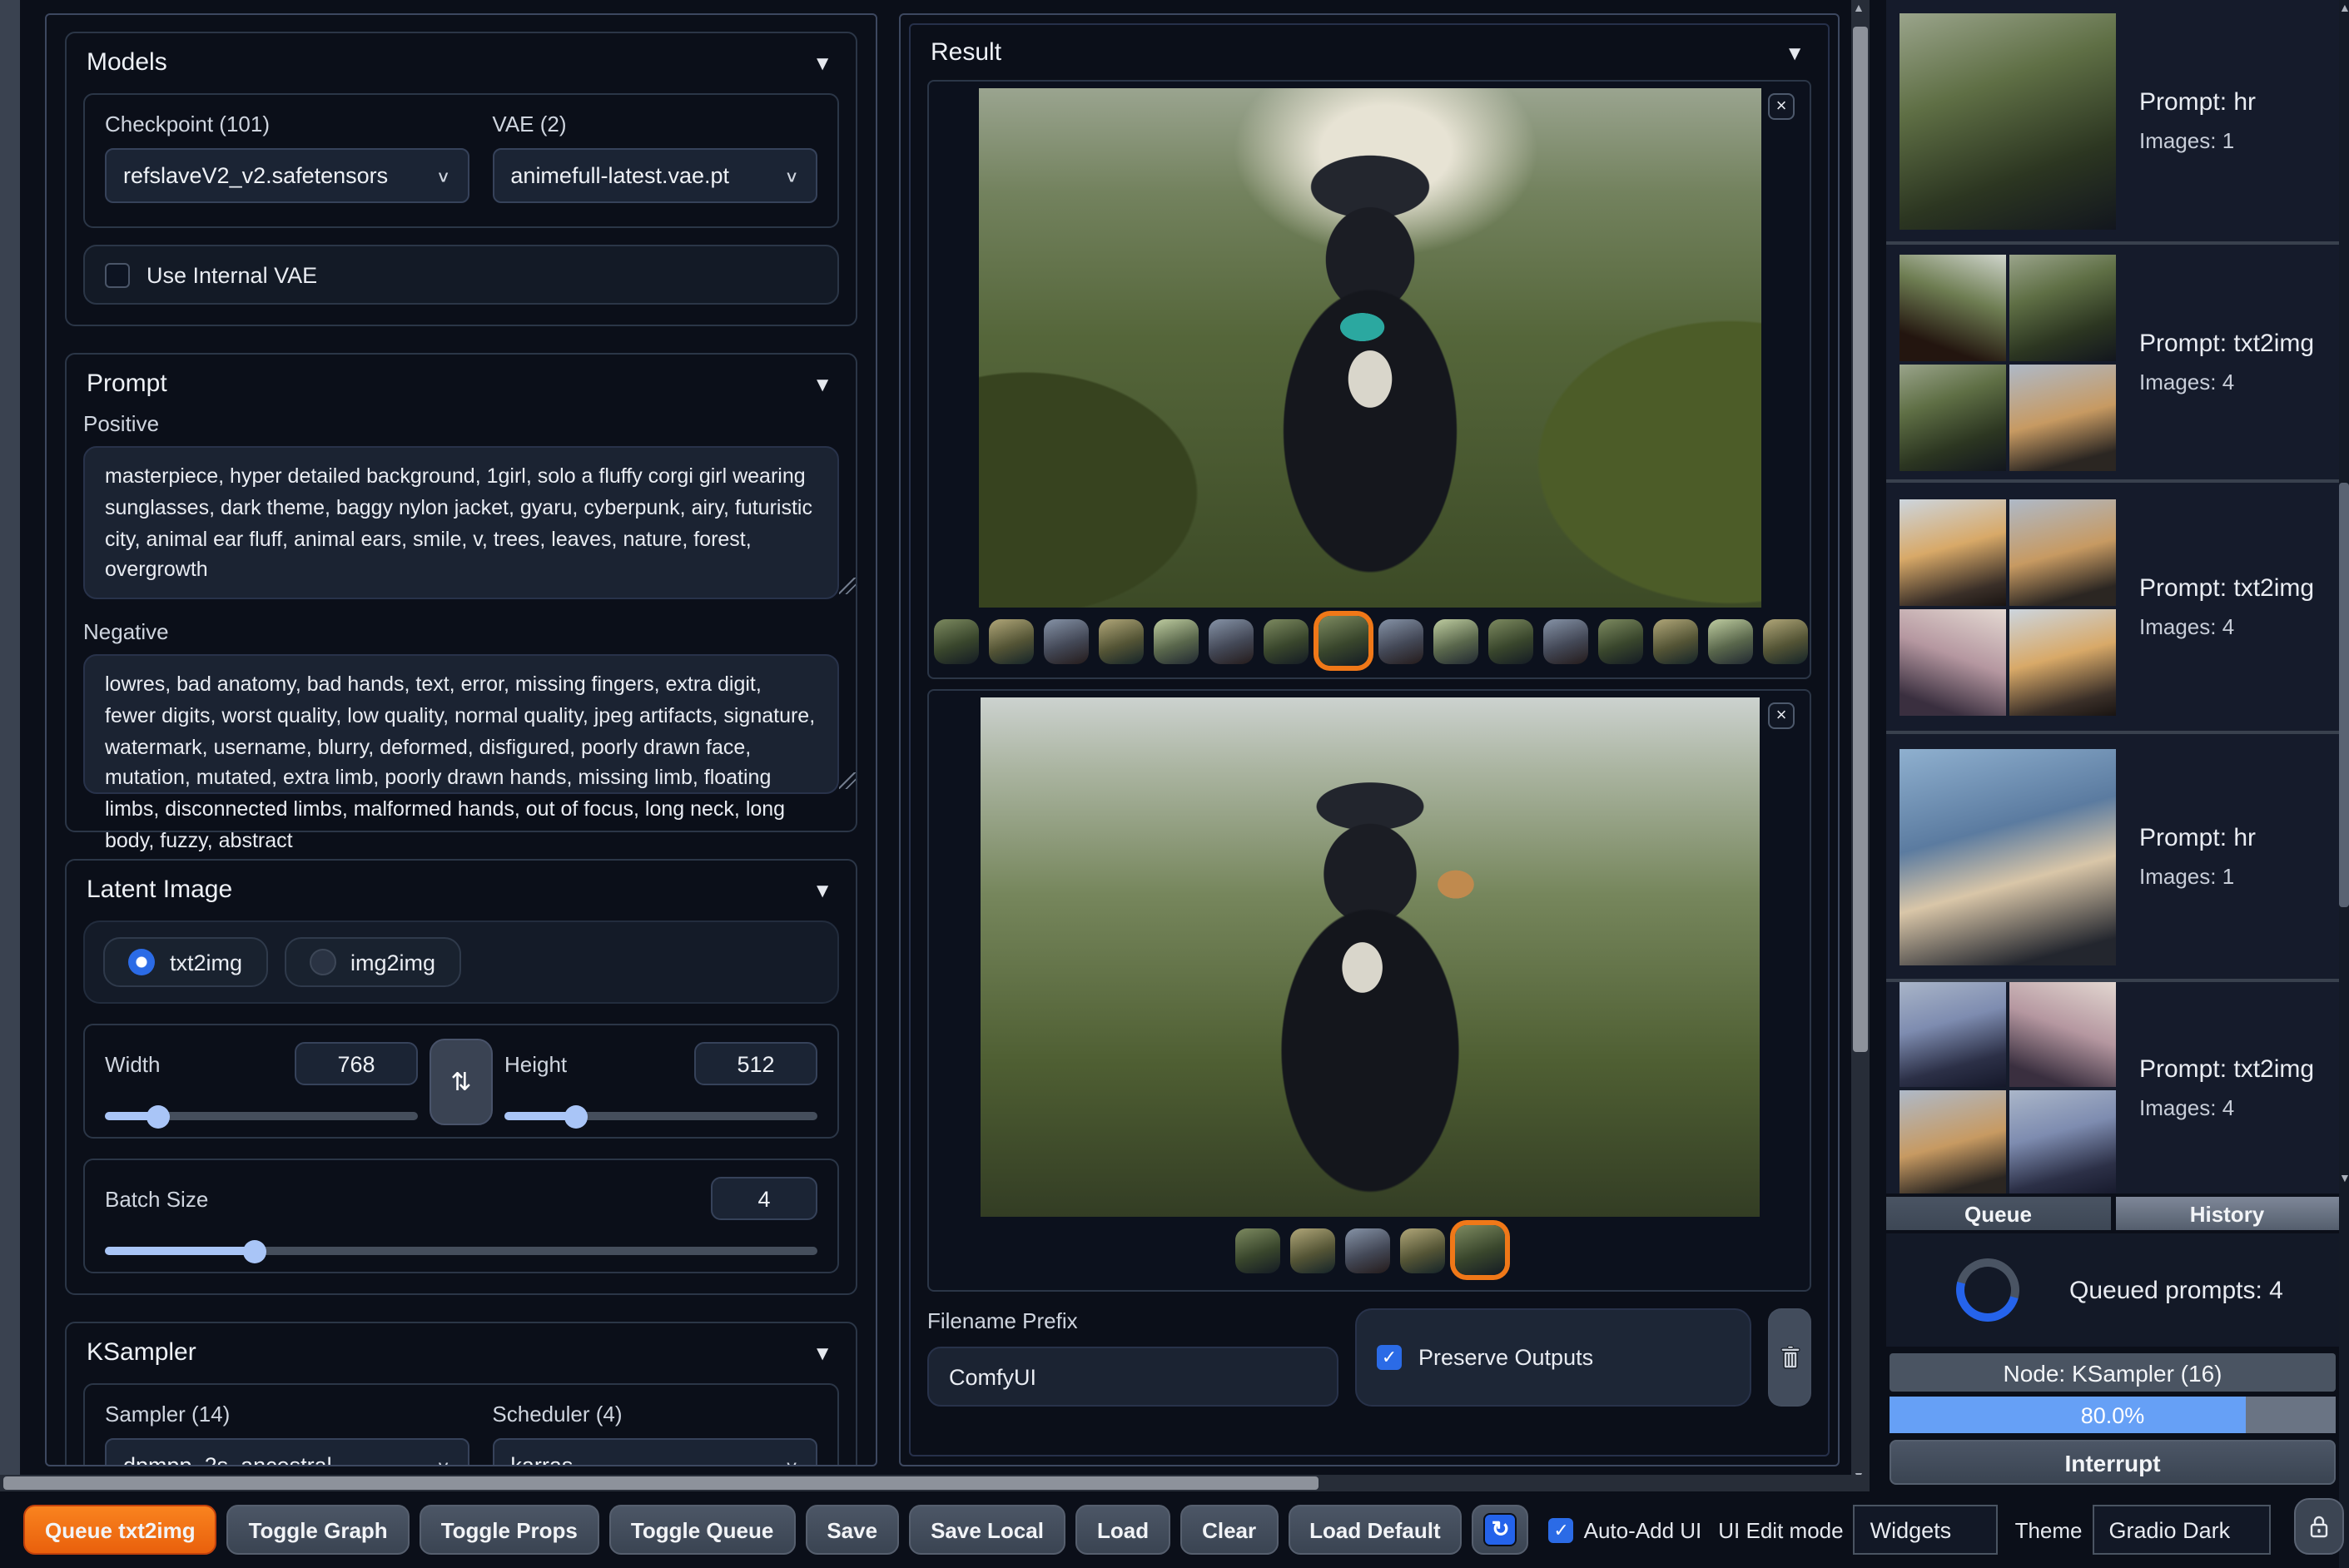  I want to click on tab-history: History, so click(2227, 1213).